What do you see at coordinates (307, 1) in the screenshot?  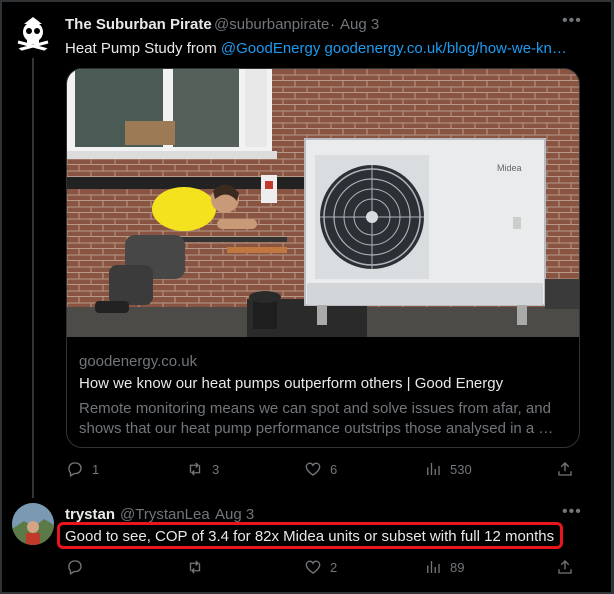 I see `frame-border-top` at bounding box center [307, 1].